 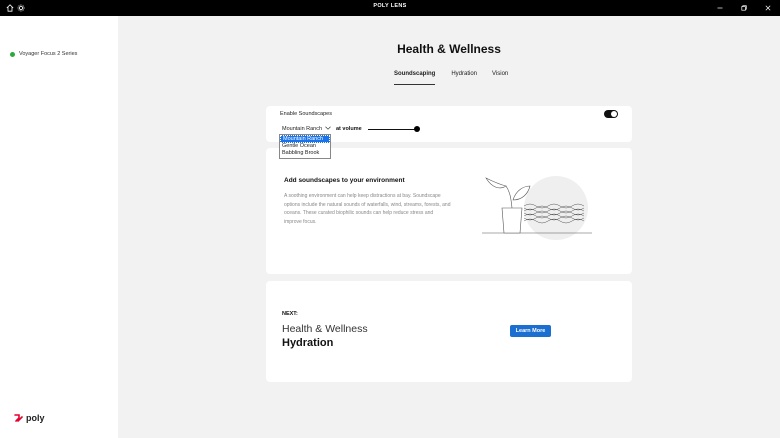 What do you see at coordinates (415, 78) in the screenshot?
I see `tab-soundscaping: Soundscaping` at bounding box center [415, 78].